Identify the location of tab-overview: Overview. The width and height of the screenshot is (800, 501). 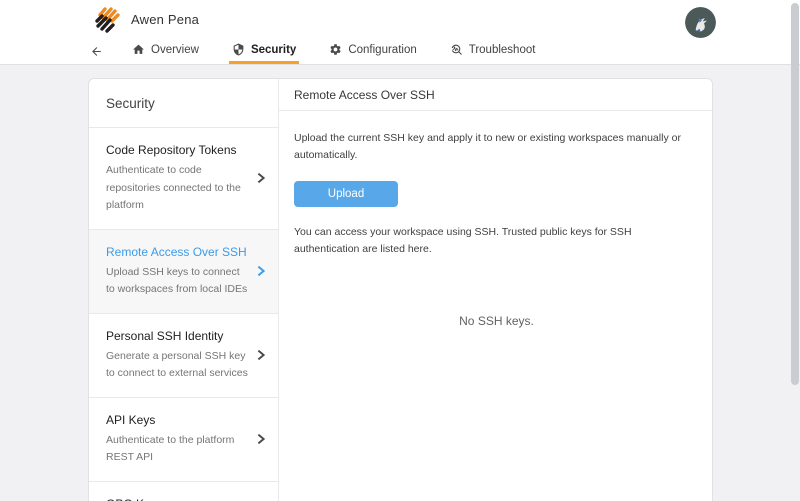
(165, 51).